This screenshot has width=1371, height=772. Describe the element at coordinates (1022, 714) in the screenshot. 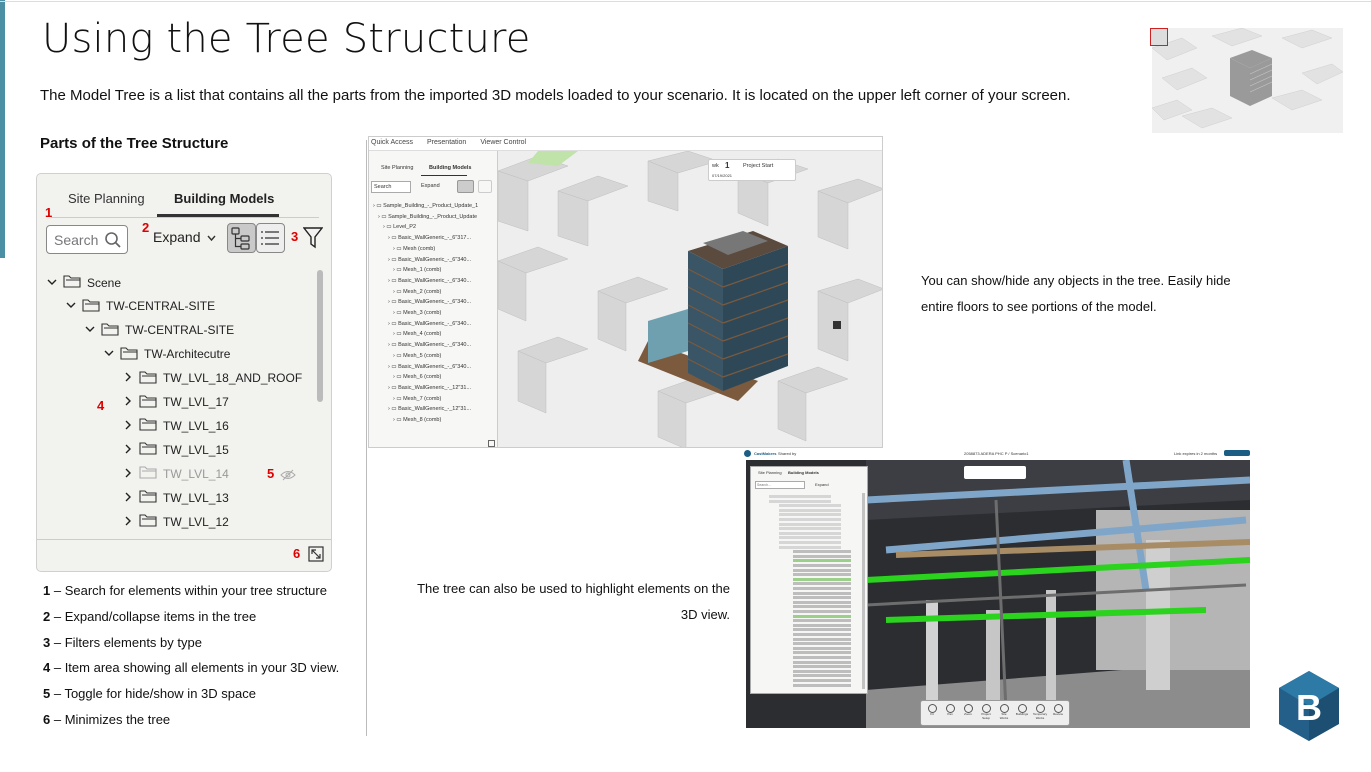

I see `shot2-tool-button: Buildings` at that location.